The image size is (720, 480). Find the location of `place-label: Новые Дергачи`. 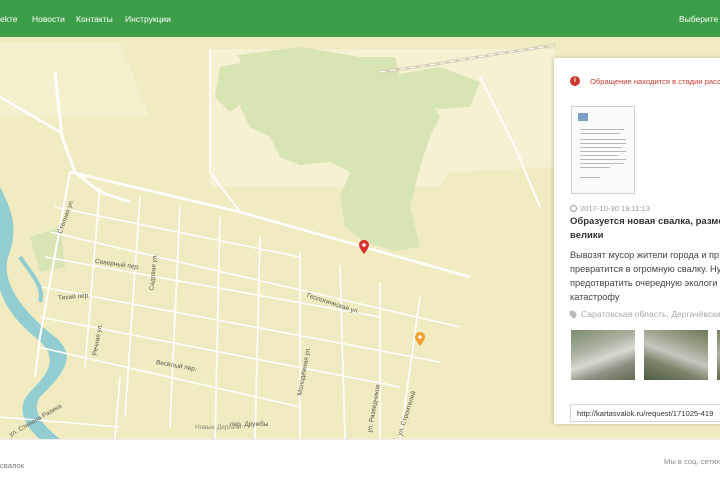

place-label: Новые Дергачи is located at coordinates (218, 427).